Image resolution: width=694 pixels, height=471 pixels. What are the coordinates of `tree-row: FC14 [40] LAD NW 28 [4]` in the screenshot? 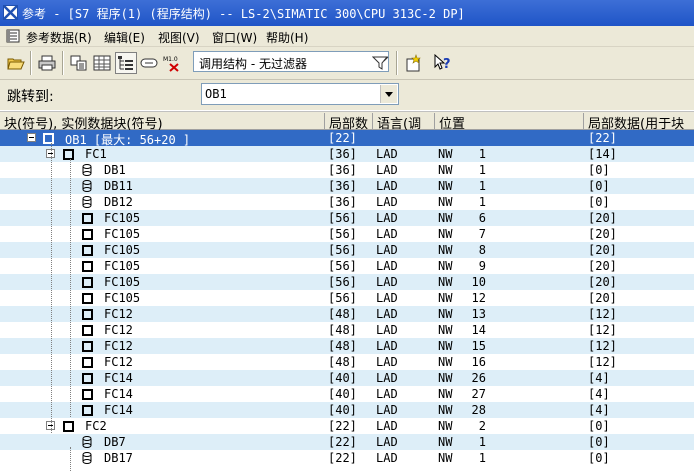 It's located at (347, 410).